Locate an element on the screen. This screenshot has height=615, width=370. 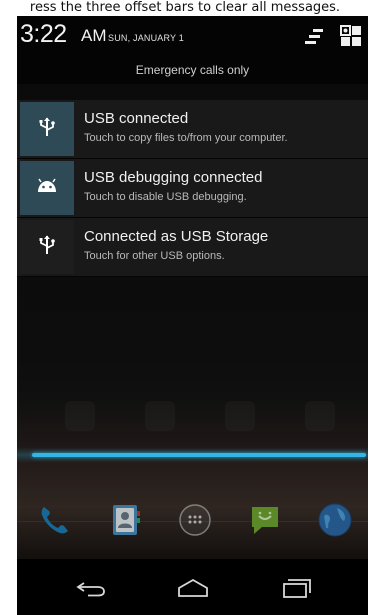
notification-text: Touch to disable USB debugging. is located at coordinates (165, 197).